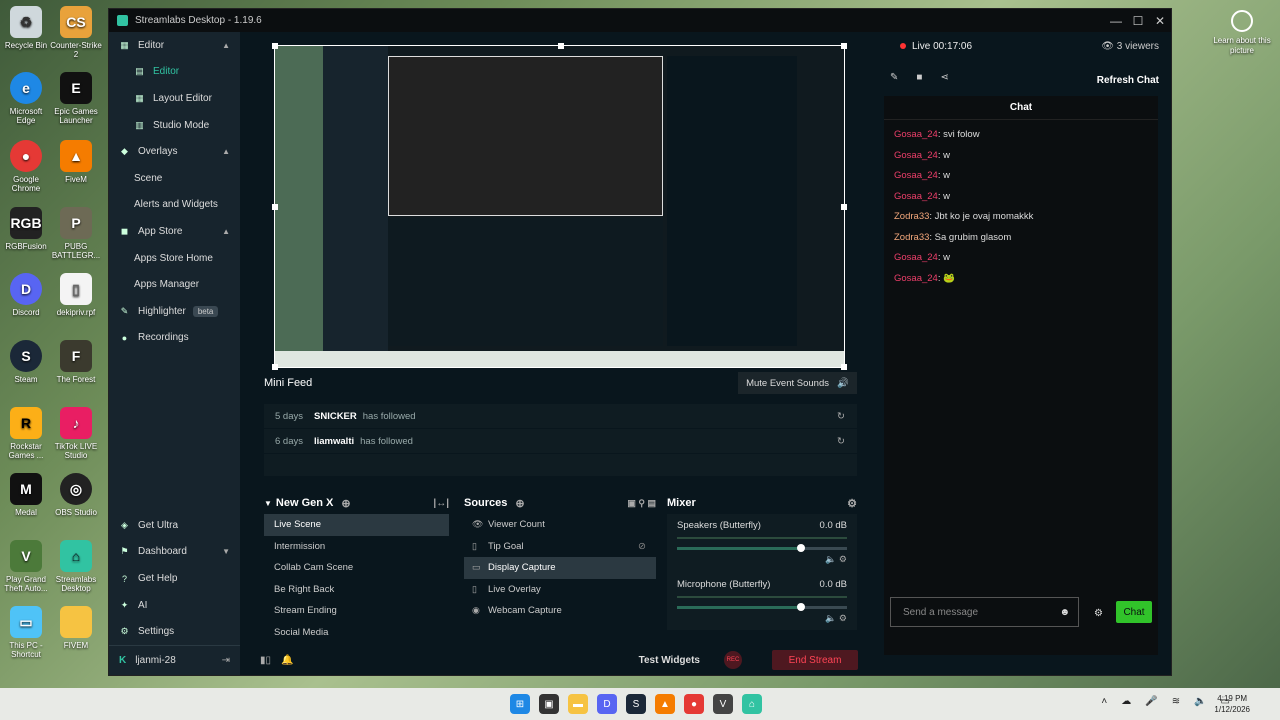 The image size is (1280, 720). What do you see at coordinates (174, 660) in the screenshot?
I see `user-account: Kljanmi-28 ⇥` at bounding box center [174, 660].